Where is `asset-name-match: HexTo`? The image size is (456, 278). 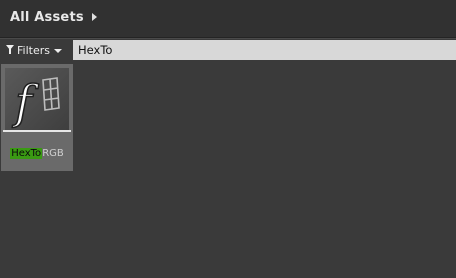 asset-name-match: HexTo is located at coordinates (26, 153).